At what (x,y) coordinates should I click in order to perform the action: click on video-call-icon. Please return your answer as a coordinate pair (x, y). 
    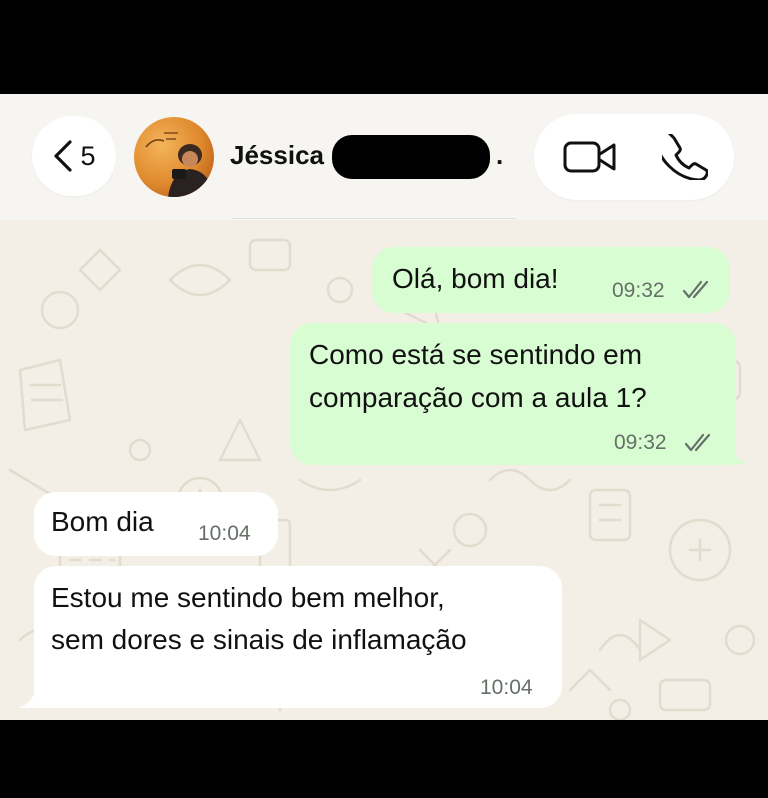
    Looking at the image, I should click on (590, 157).